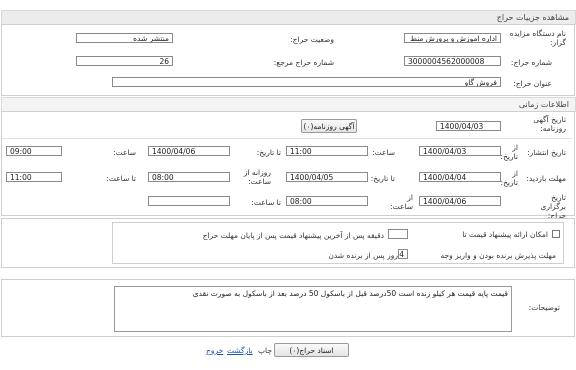 This screenshot has width=576, height=370. I want to click on winner-deadline-suffix: روز پس از برنده شدن, so click(363, 255).